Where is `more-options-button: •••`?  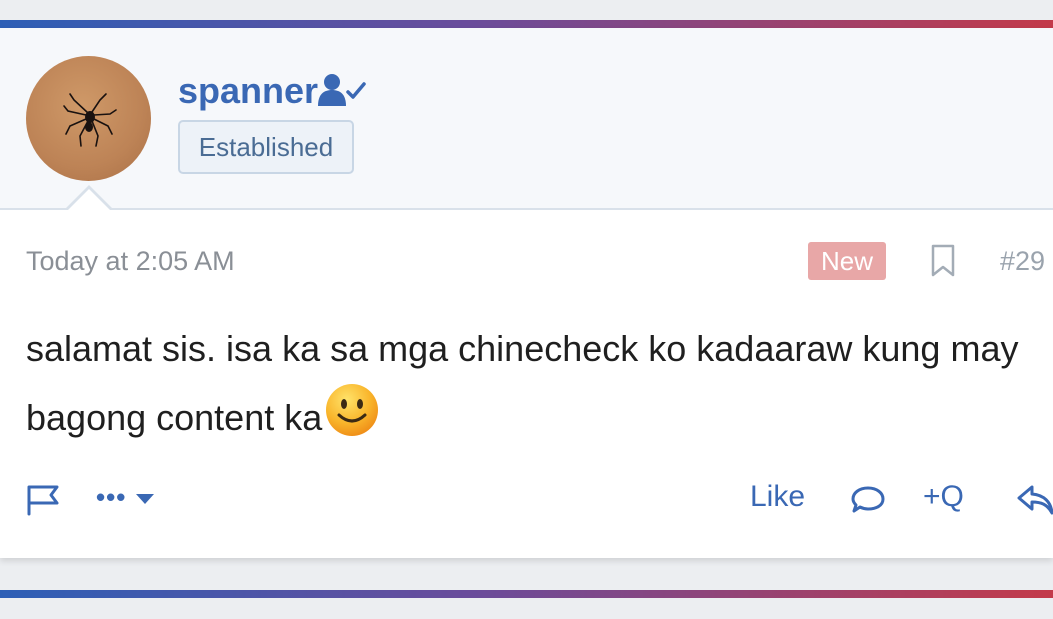 more-options-button: ••• is located at coordinates (125, 497).